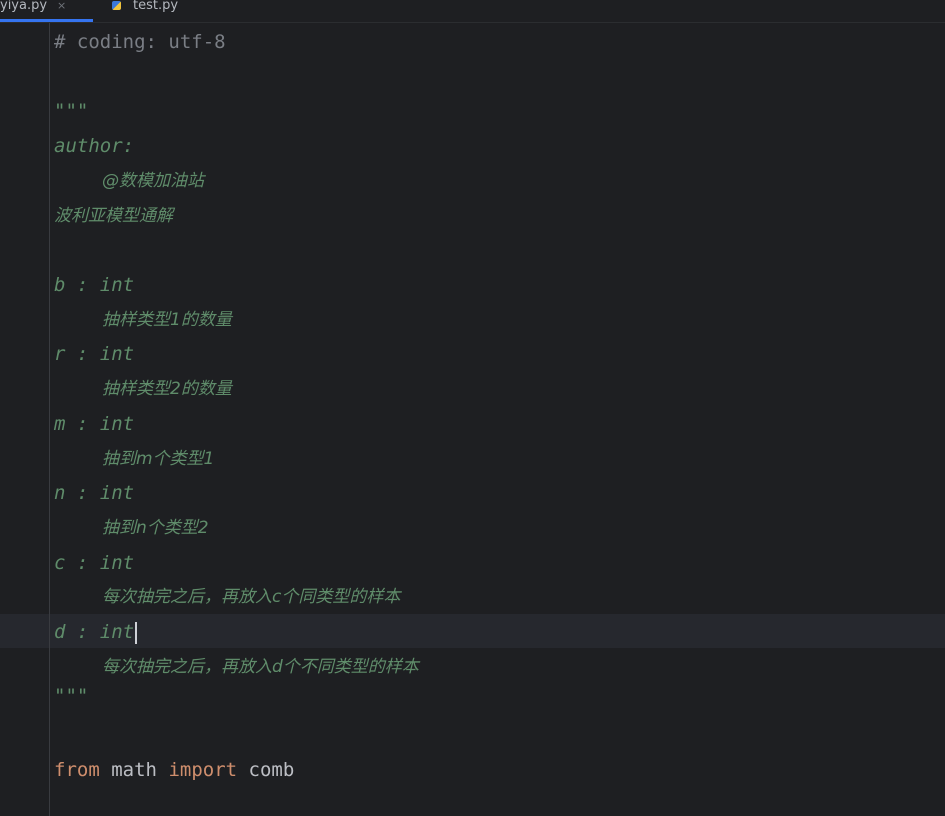 This screenshot has width=945, height=816. I want to click on code-line-r-decl: r : int, so click(94, 354).